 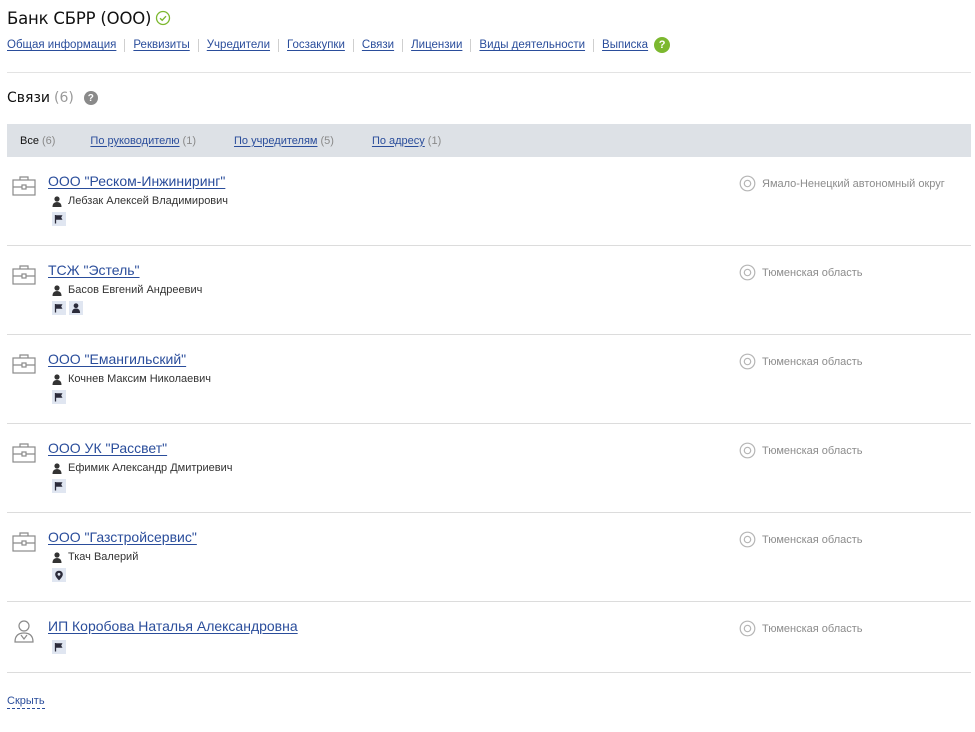 I want to click on nav-link-requisites: Реквизиты, so click(x=161, y=45).